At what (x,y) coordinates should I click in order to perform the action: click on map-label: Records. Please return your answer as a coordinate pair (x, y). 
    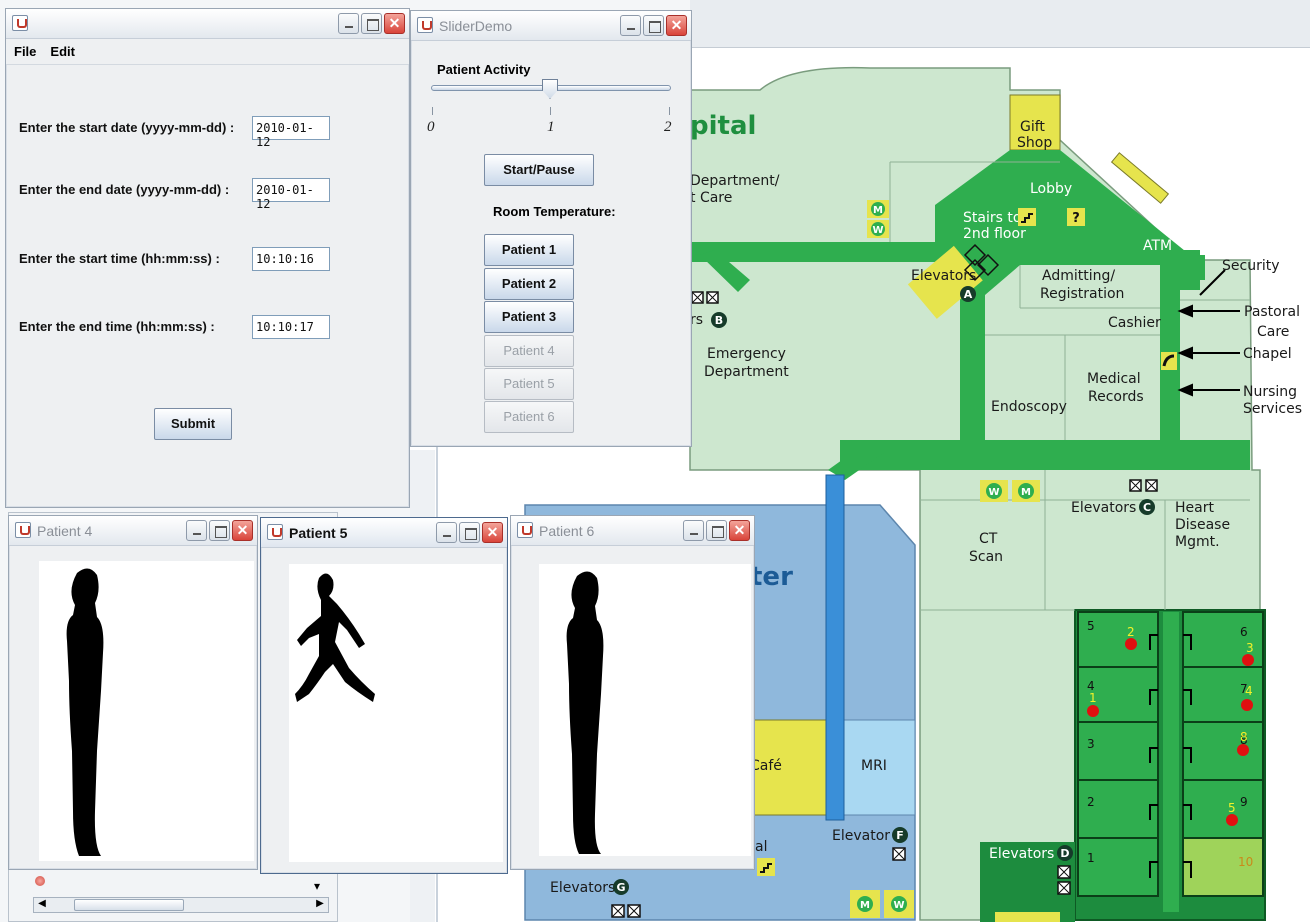
    Looking at the image, I should click on (1116, 397).